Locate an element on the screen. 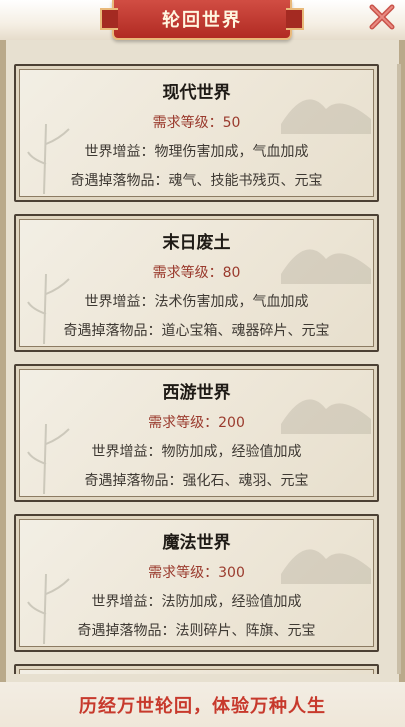 The height and width of the screenshot is (727, 405). close-button is located at coordinates (382, 17).